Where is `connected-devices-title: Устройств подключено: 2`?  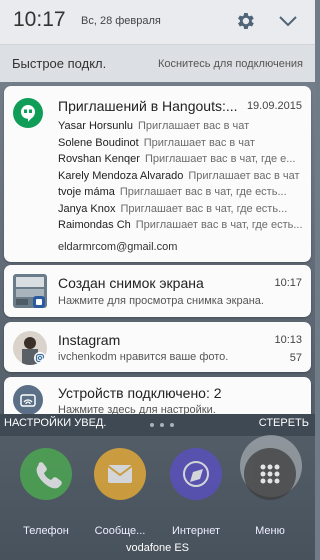 connected-devices-title: Устройств подключено: 2 is located at coordinates (140, 393).